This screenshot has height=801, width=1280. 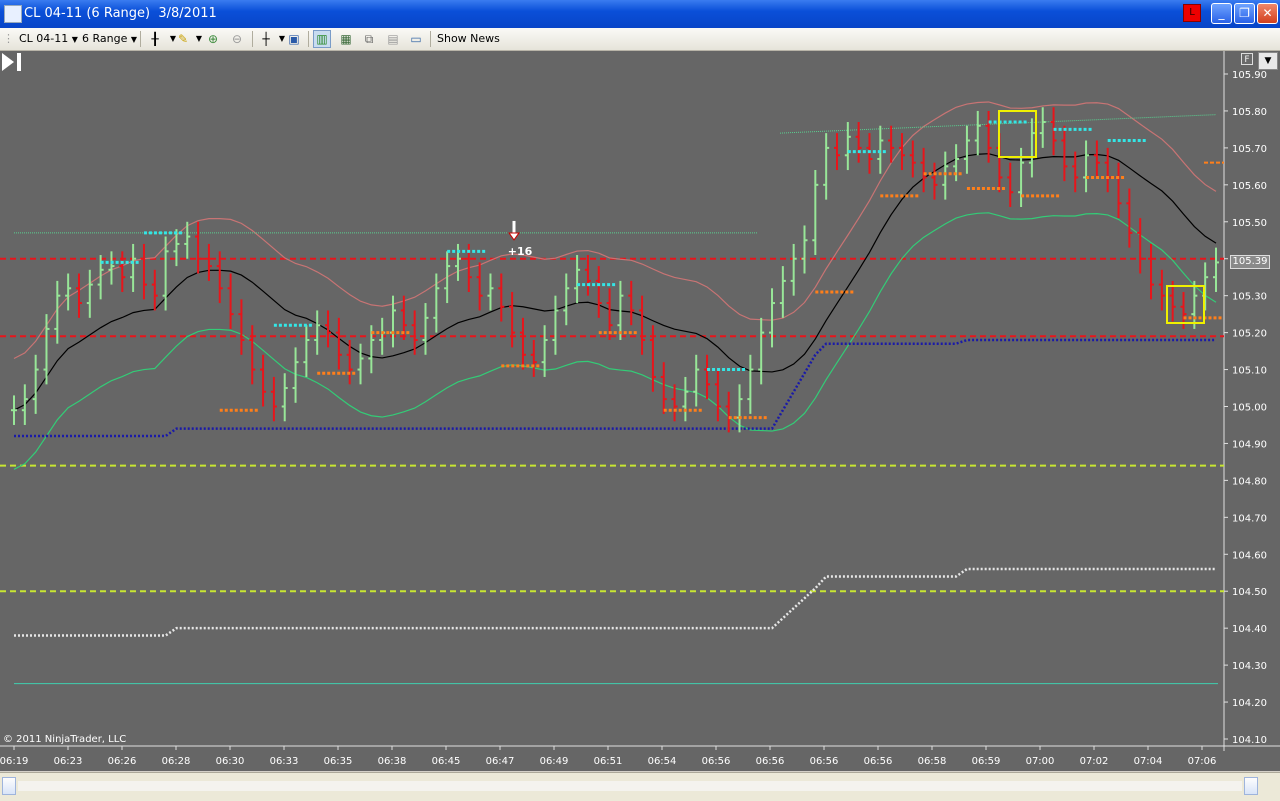 I want to click on horizontal-scrollbar, so click(x=640, y=786).